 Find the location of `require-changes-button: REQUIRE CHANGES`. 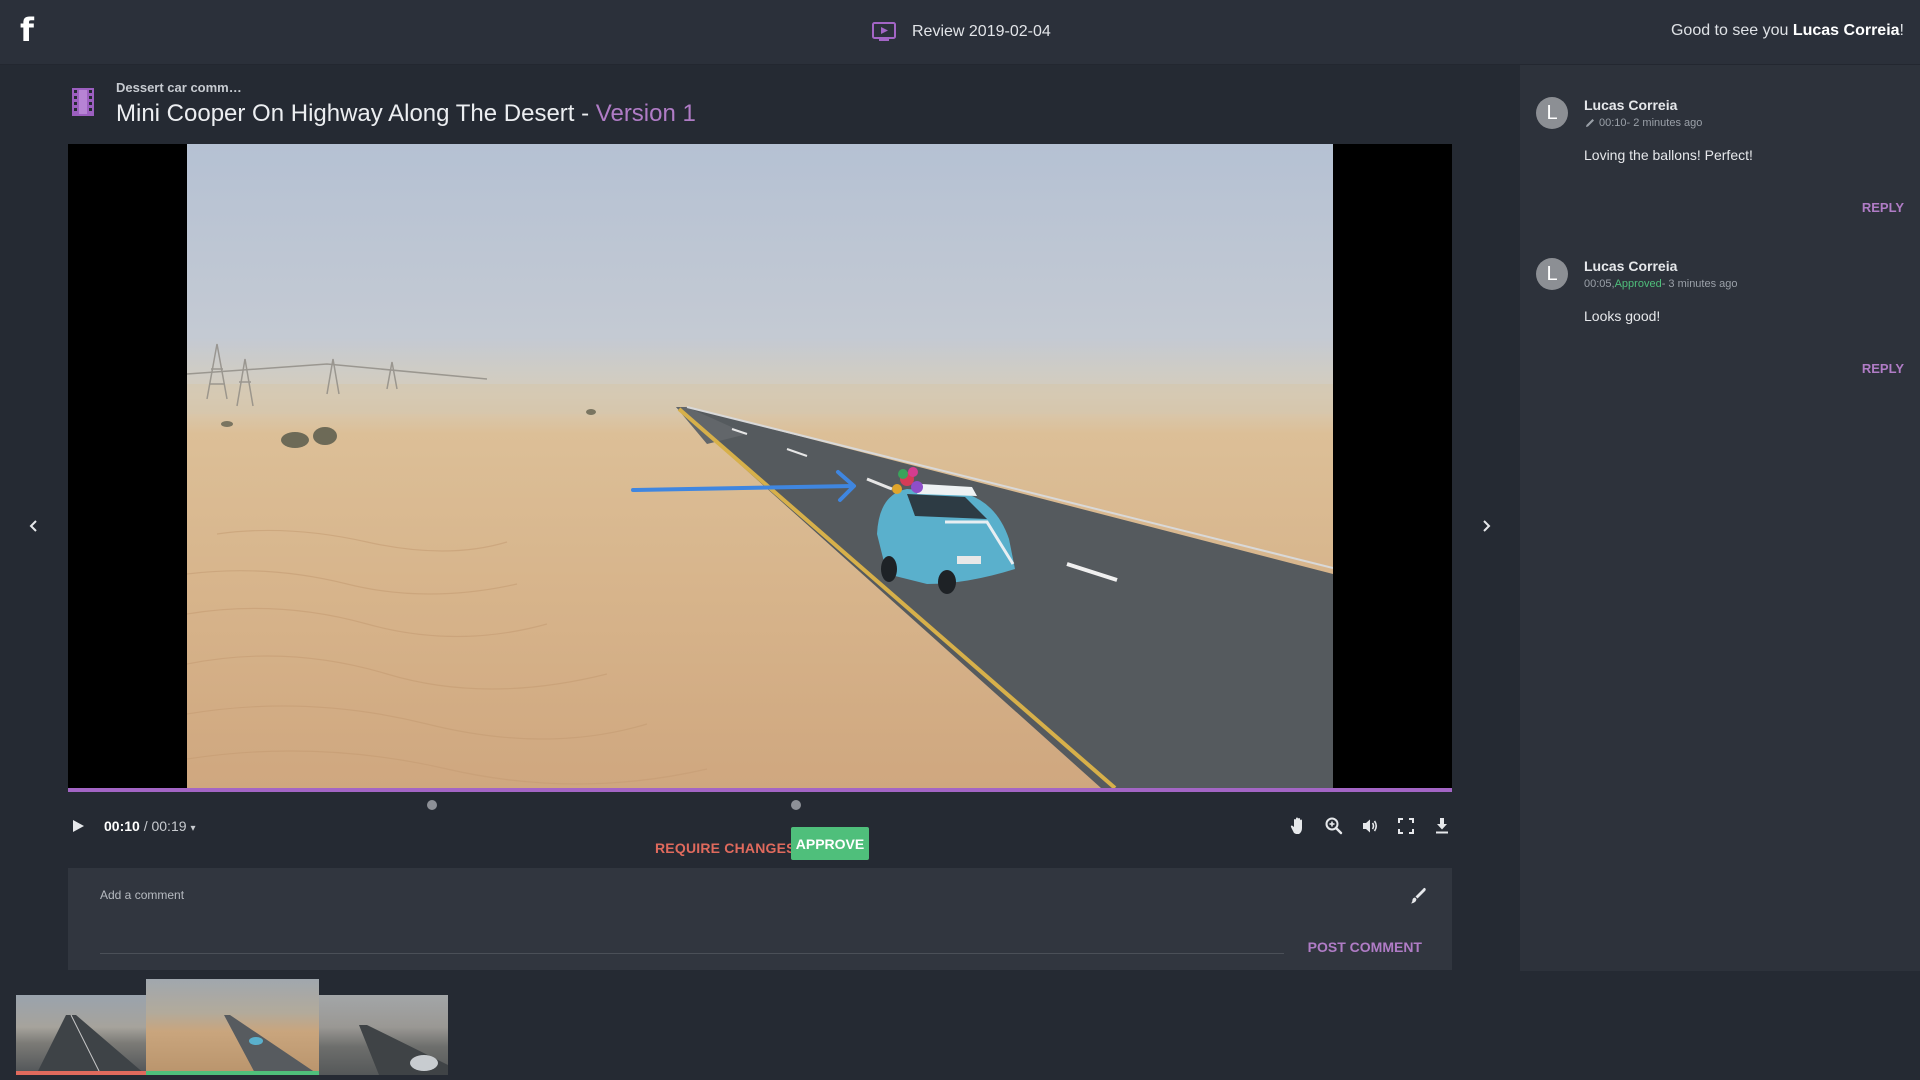

require-changes-button: REQUIRE CHANGES is located at coordinates (725, 848).